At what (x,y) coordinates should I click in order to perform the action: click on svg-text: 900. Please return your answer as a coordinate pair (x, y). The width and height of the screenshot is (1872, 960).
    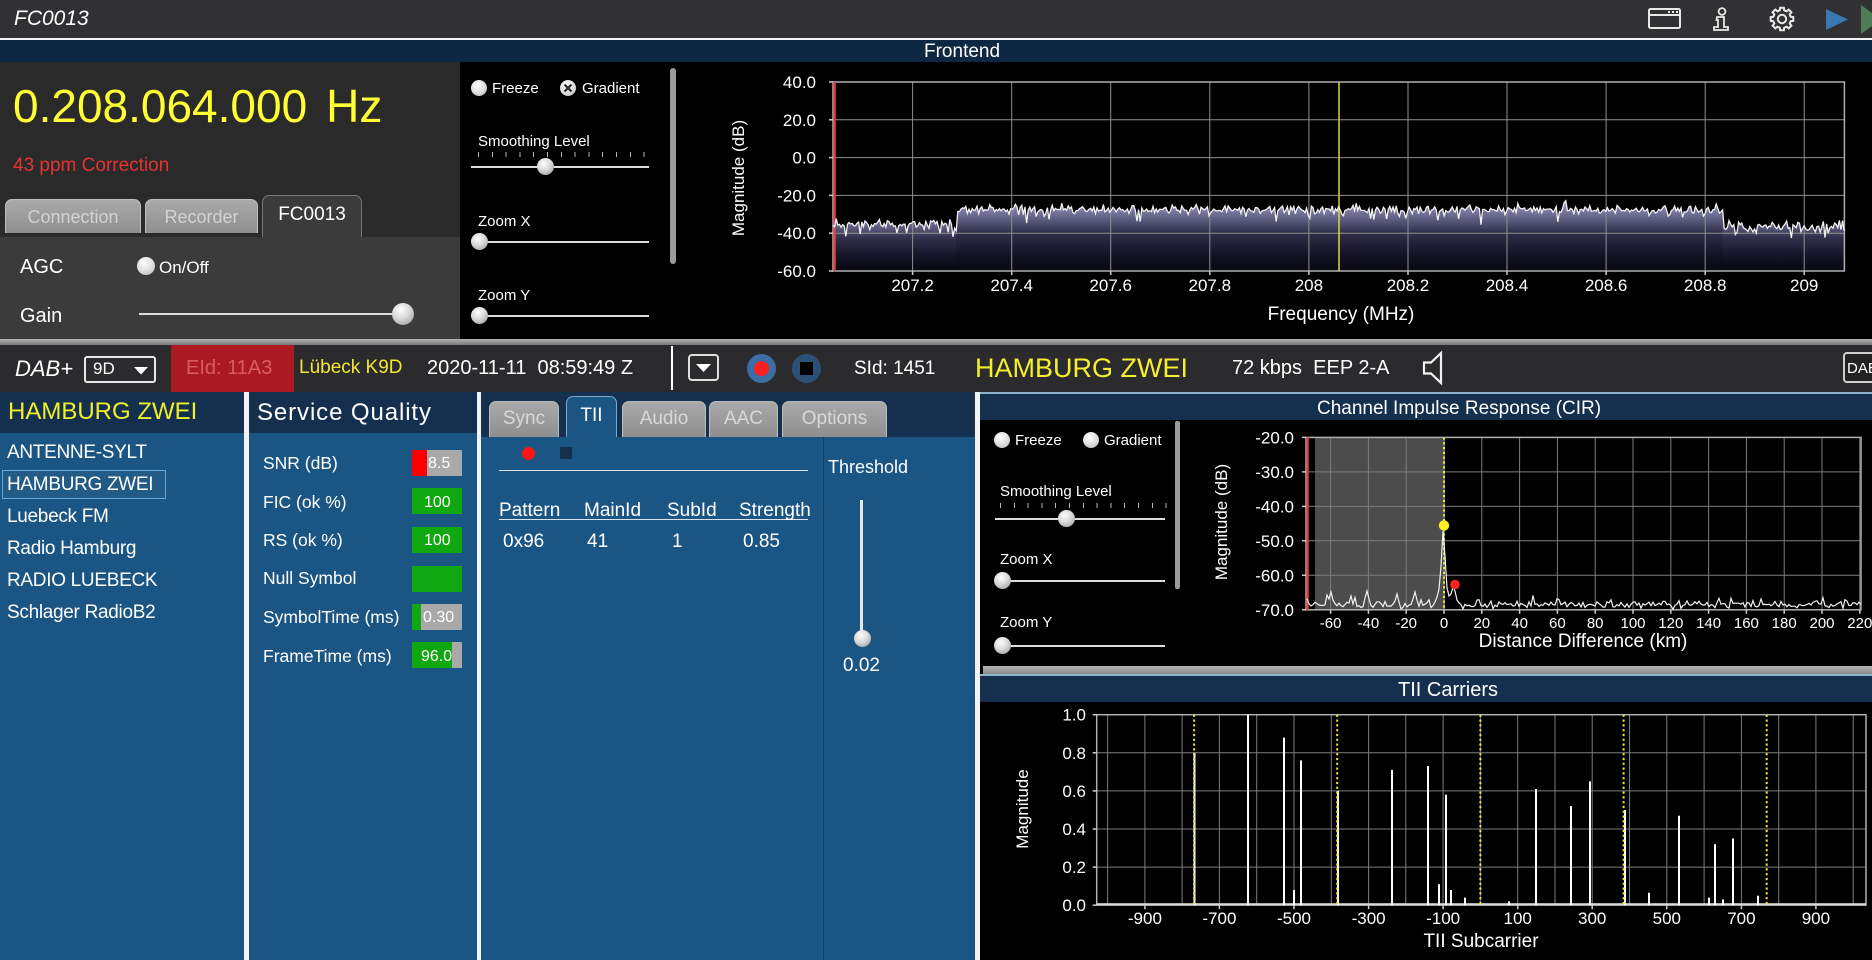
    Looking at the image, I should click on (1816, 918).